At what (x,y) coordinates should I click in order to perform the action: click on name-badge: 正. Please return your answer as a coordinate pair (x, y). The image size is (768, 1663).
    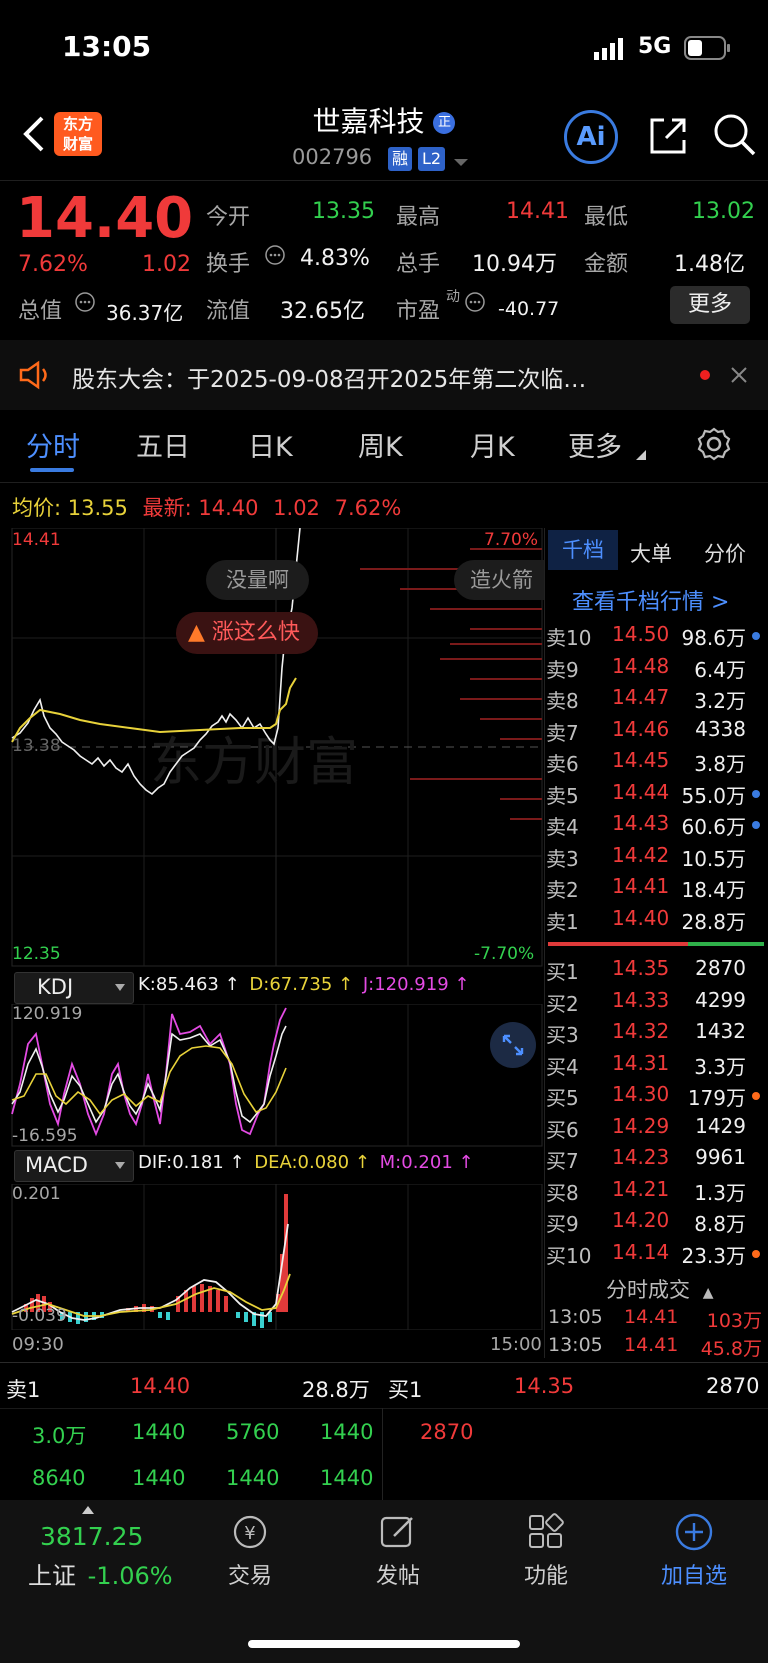
    Looking at the image, I should click on (444, 123).